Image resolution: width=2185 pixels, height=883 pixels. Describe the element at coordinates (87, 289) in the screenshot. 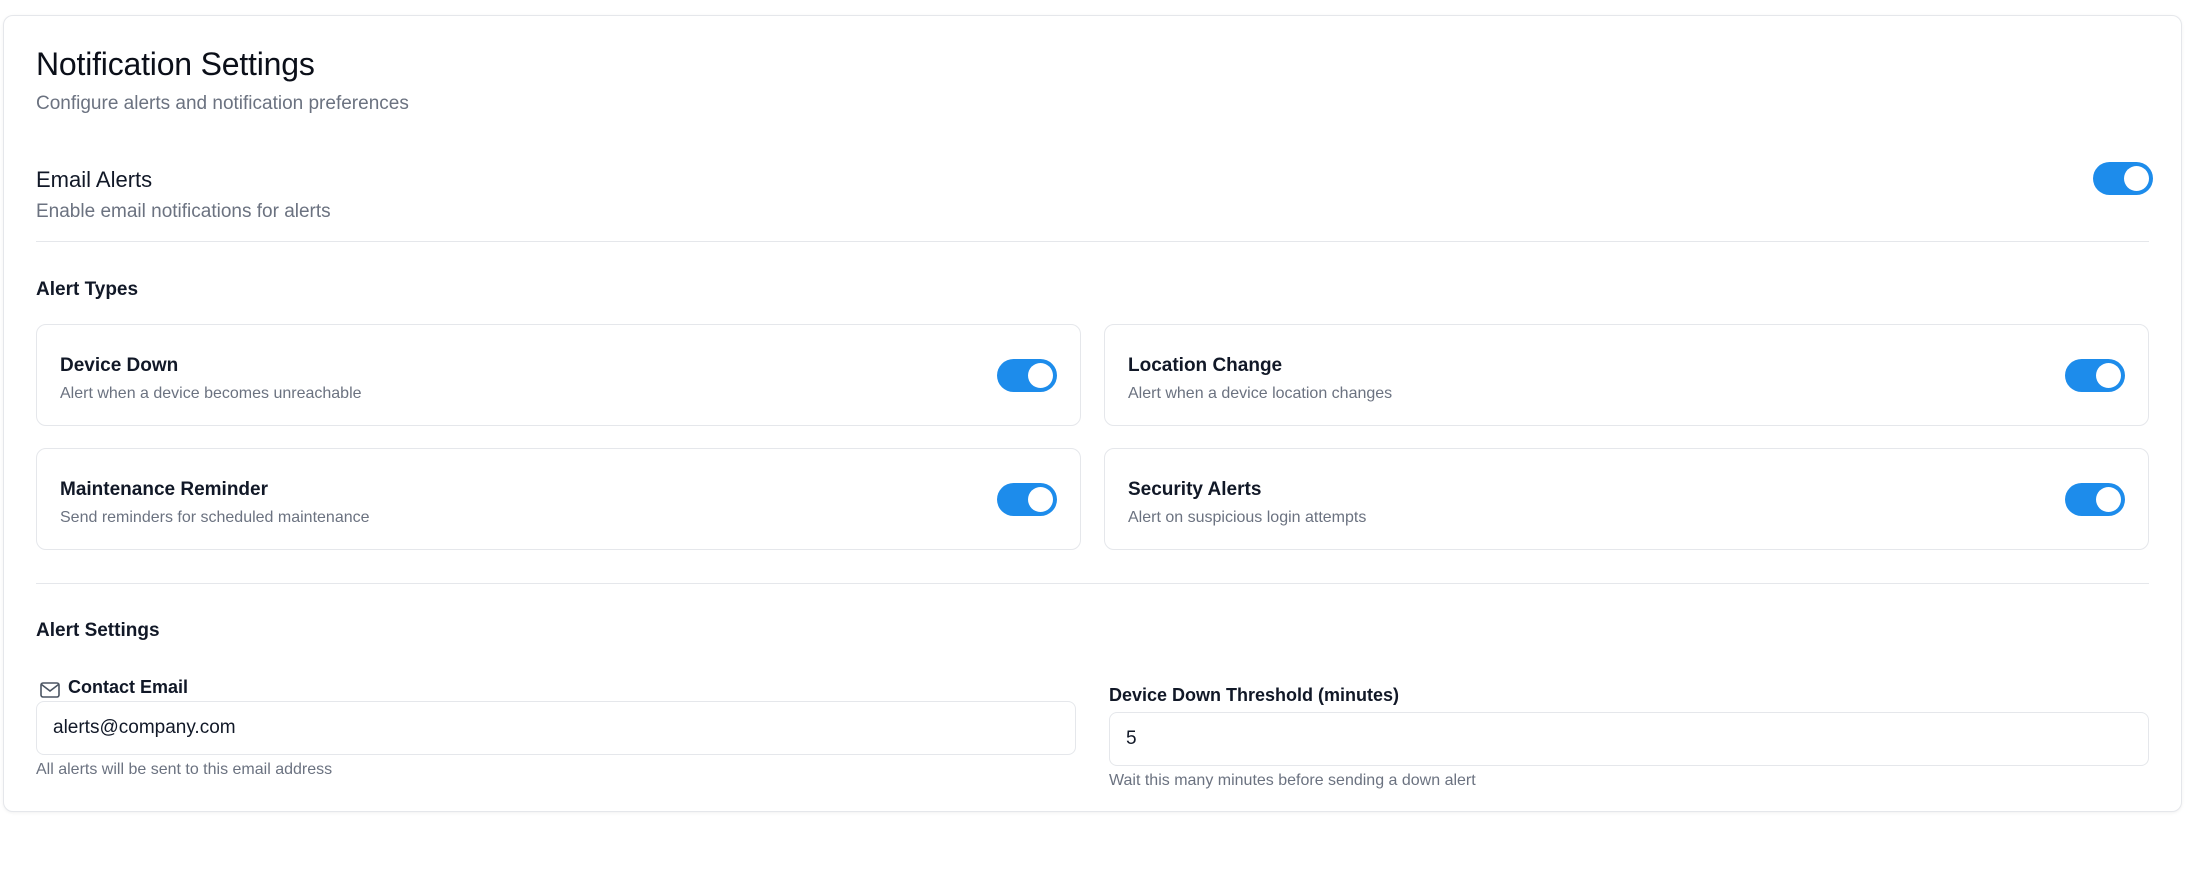

I see `alert-types-heading: Alert Types` at that location.